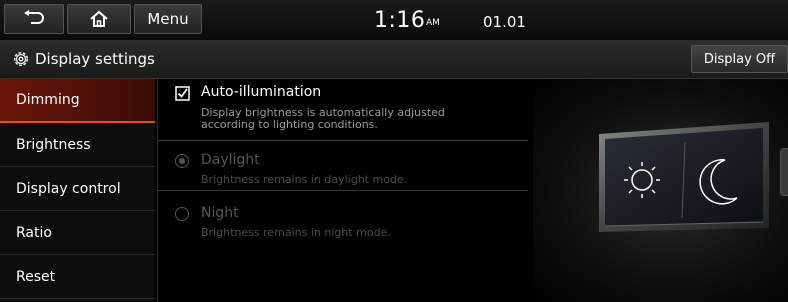 The width and height of the screenshot is (788, 302). Describe the element at coordinates (433, 23) in the screenshot. I see `clock-ampm: AM` at that location.